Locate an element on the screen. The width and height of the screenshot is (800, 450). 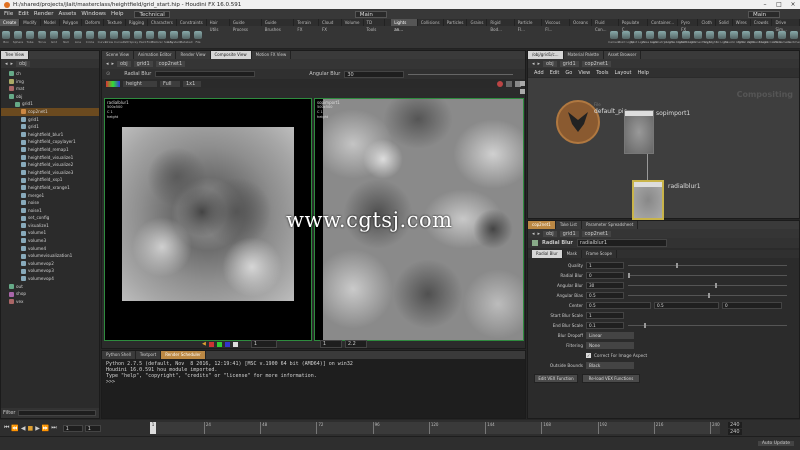
tree-item: img is located at coordinates (50, 82).